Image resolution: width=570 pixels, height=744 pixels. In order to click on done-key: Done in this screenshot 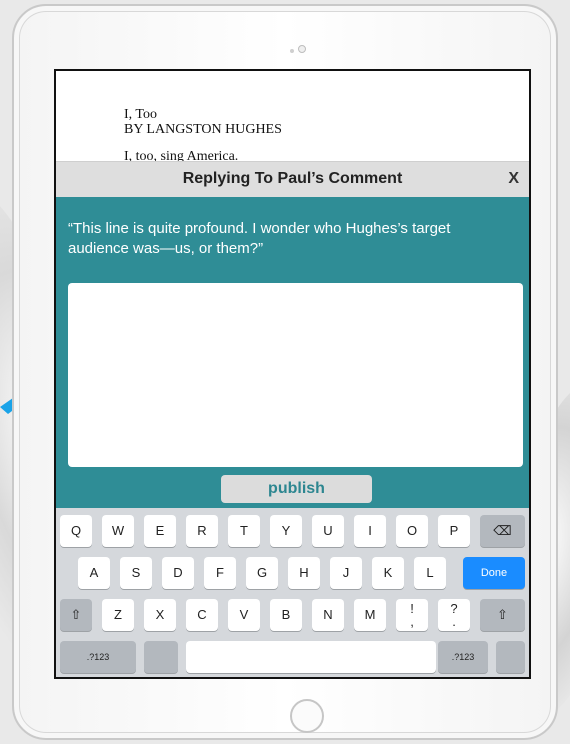, I will do `click(494, 573)`.